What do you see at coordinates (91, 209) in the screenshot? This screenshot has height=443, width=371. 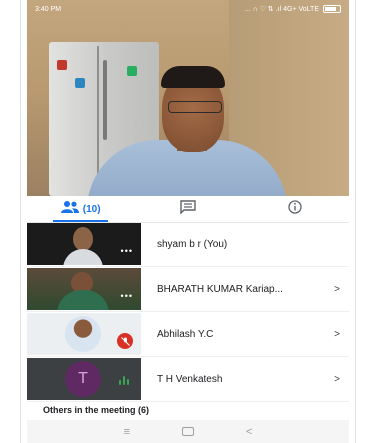 I see `tab-people-count: (10)` at bounding box center [91, 209].